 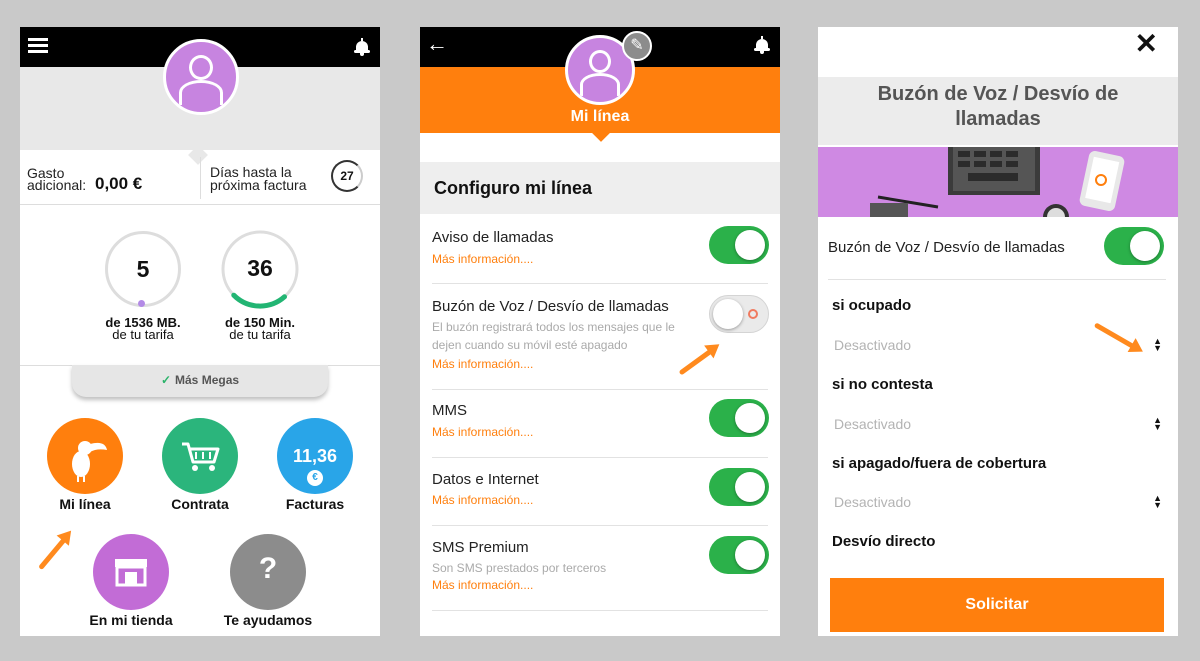 What do you see at coordinates (997, 605) in the screenshot?
I see `solicitar-button: Solicitar` at bounding box center [997, 605].